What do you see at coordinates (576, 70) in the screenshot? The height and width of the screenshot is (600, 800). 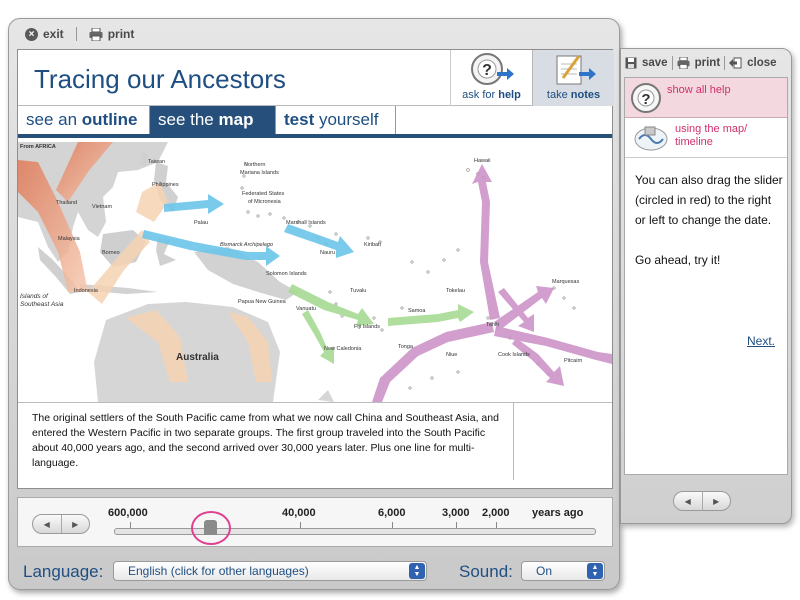 I see `notepad-icon` at bounding box center [576, 70].